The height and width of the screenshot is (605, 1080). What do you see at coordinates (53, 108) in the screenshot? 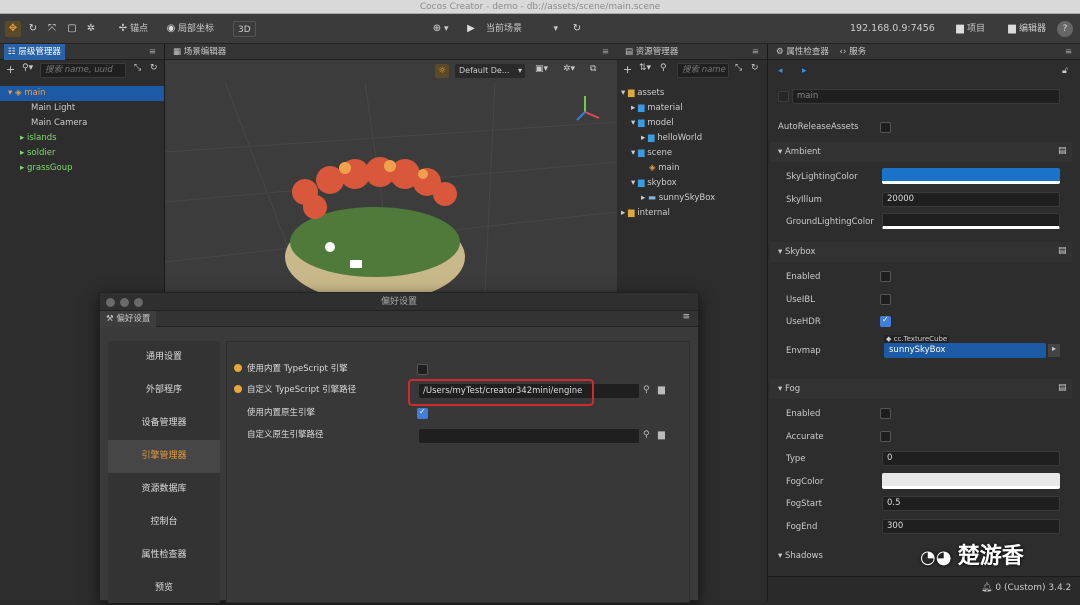
I see `tree-node-main-light: Main Light` at bounding box center [53, 108].